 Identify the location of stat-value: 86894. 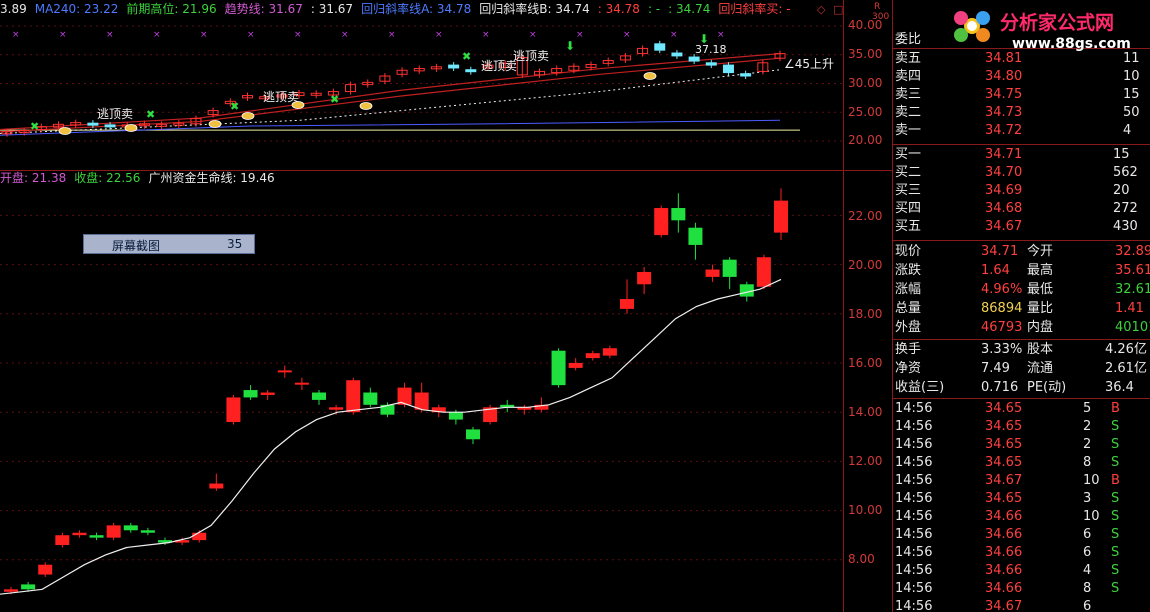
(1002, 308).